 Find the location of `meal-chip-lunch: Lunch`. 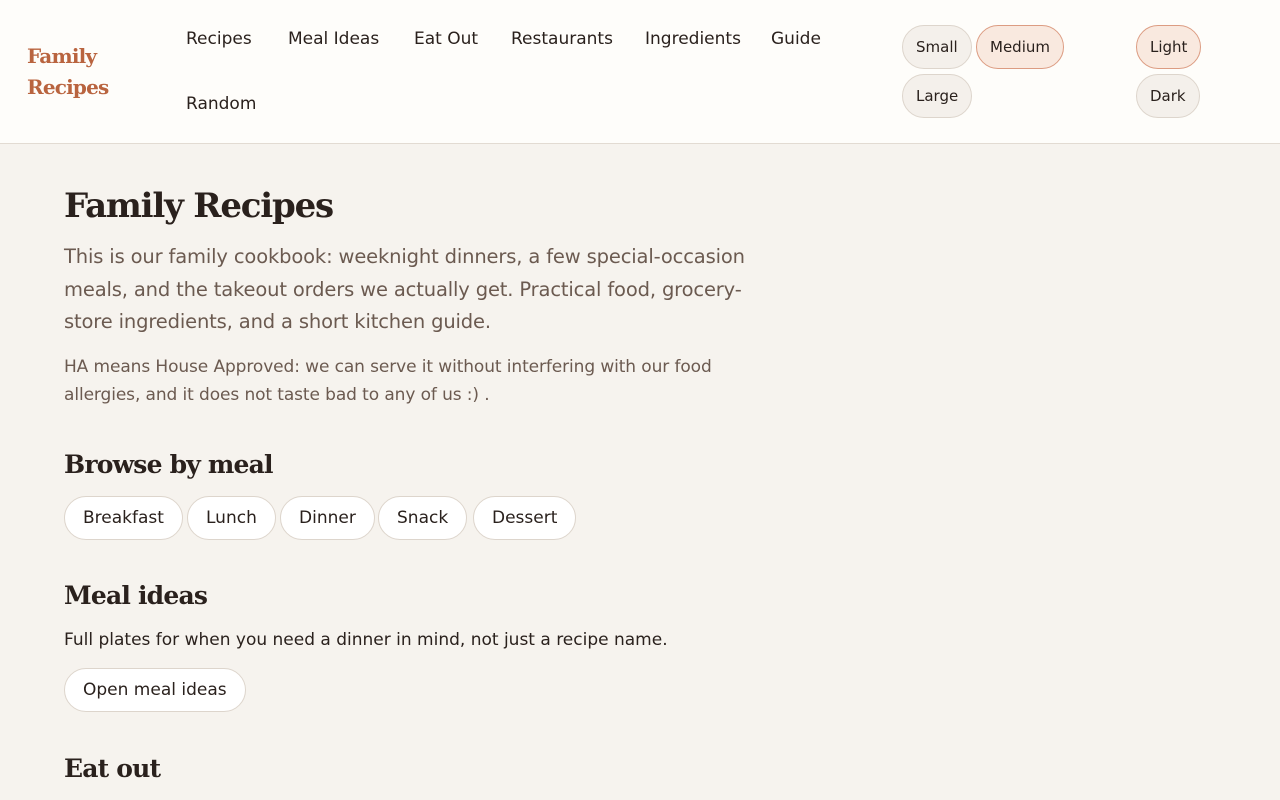

meal-chip-lunch: Lunch is located at coordinates (231, 518).